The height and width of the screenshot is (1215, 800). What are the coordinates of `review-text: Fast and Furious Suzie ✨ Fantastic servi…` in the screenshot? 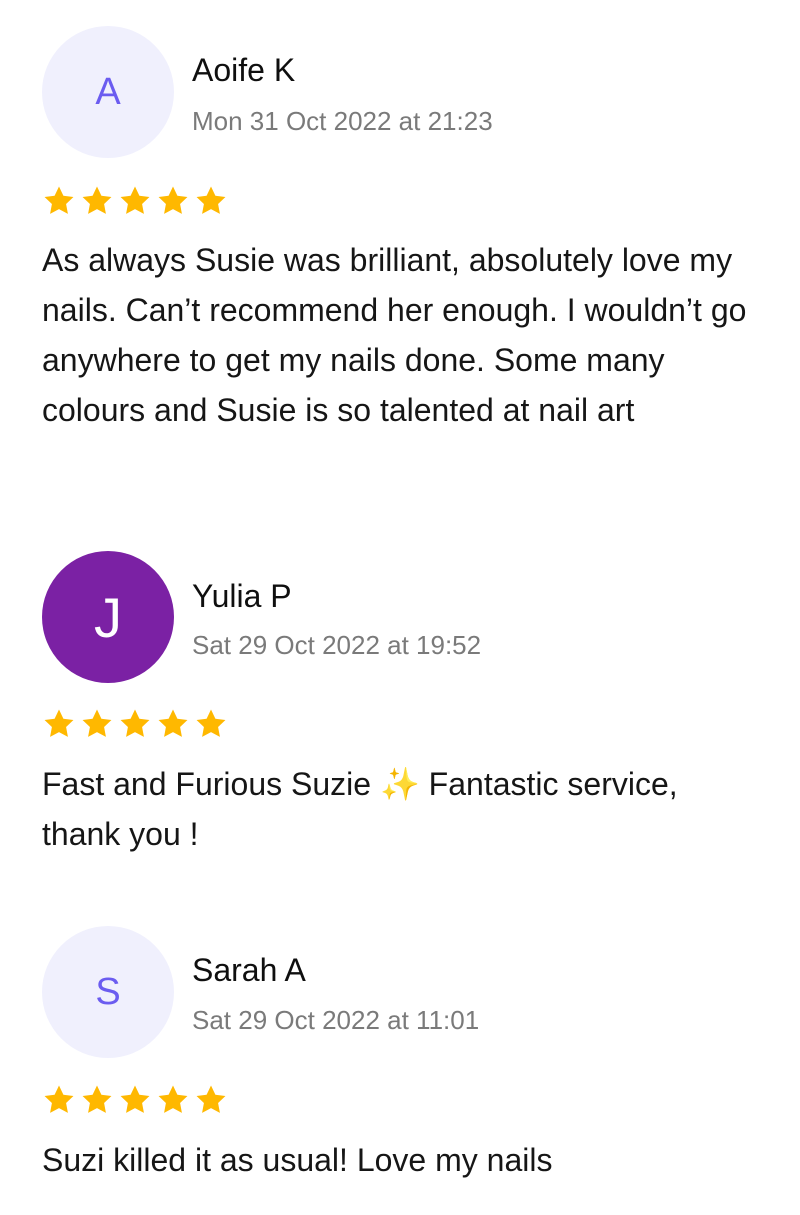 It's located at (360, 809).